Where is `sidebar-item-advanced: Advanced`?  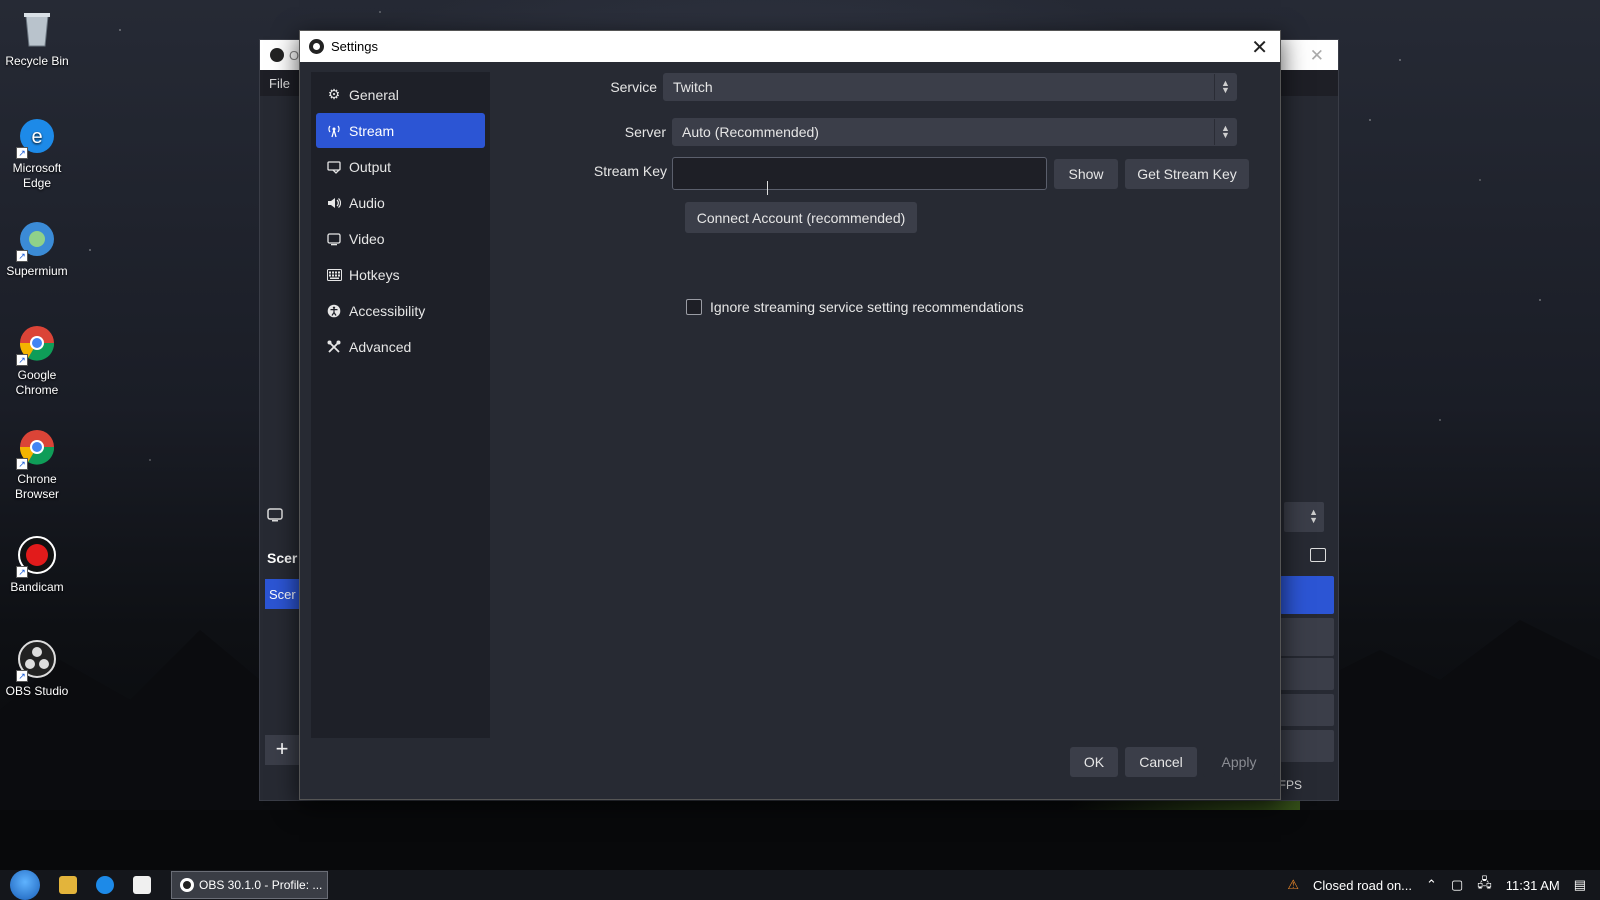
sidebar-item-advanced: Advanced is located at coordinates (400, 346).